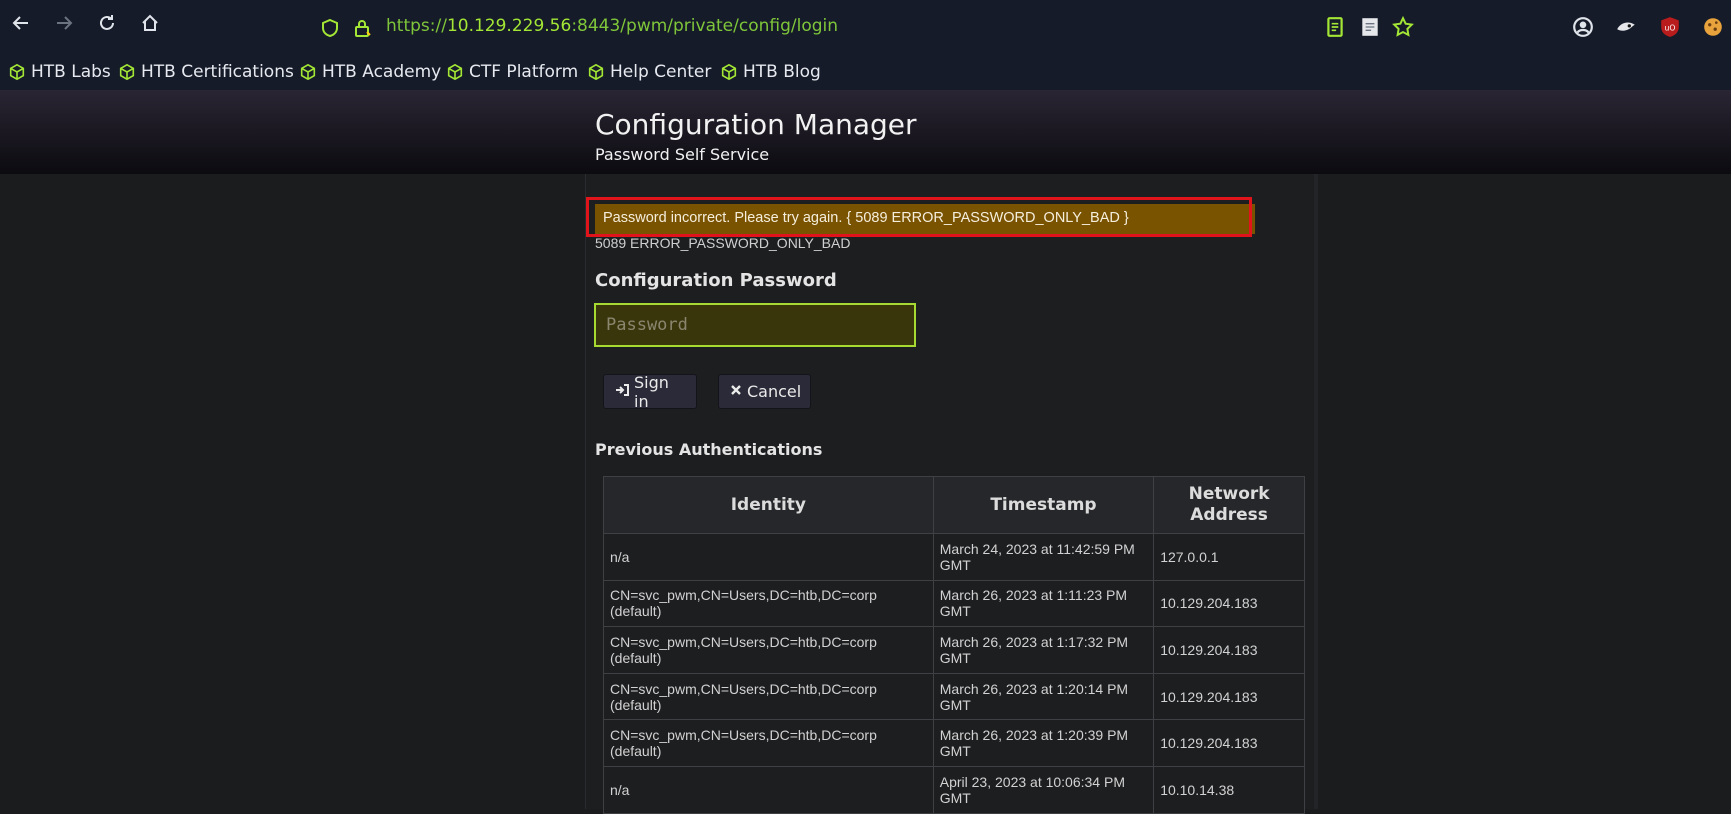 The image size is (1731, 814). I want to click on previous-authentications-title: Previous Authentications, so click(709, 449).